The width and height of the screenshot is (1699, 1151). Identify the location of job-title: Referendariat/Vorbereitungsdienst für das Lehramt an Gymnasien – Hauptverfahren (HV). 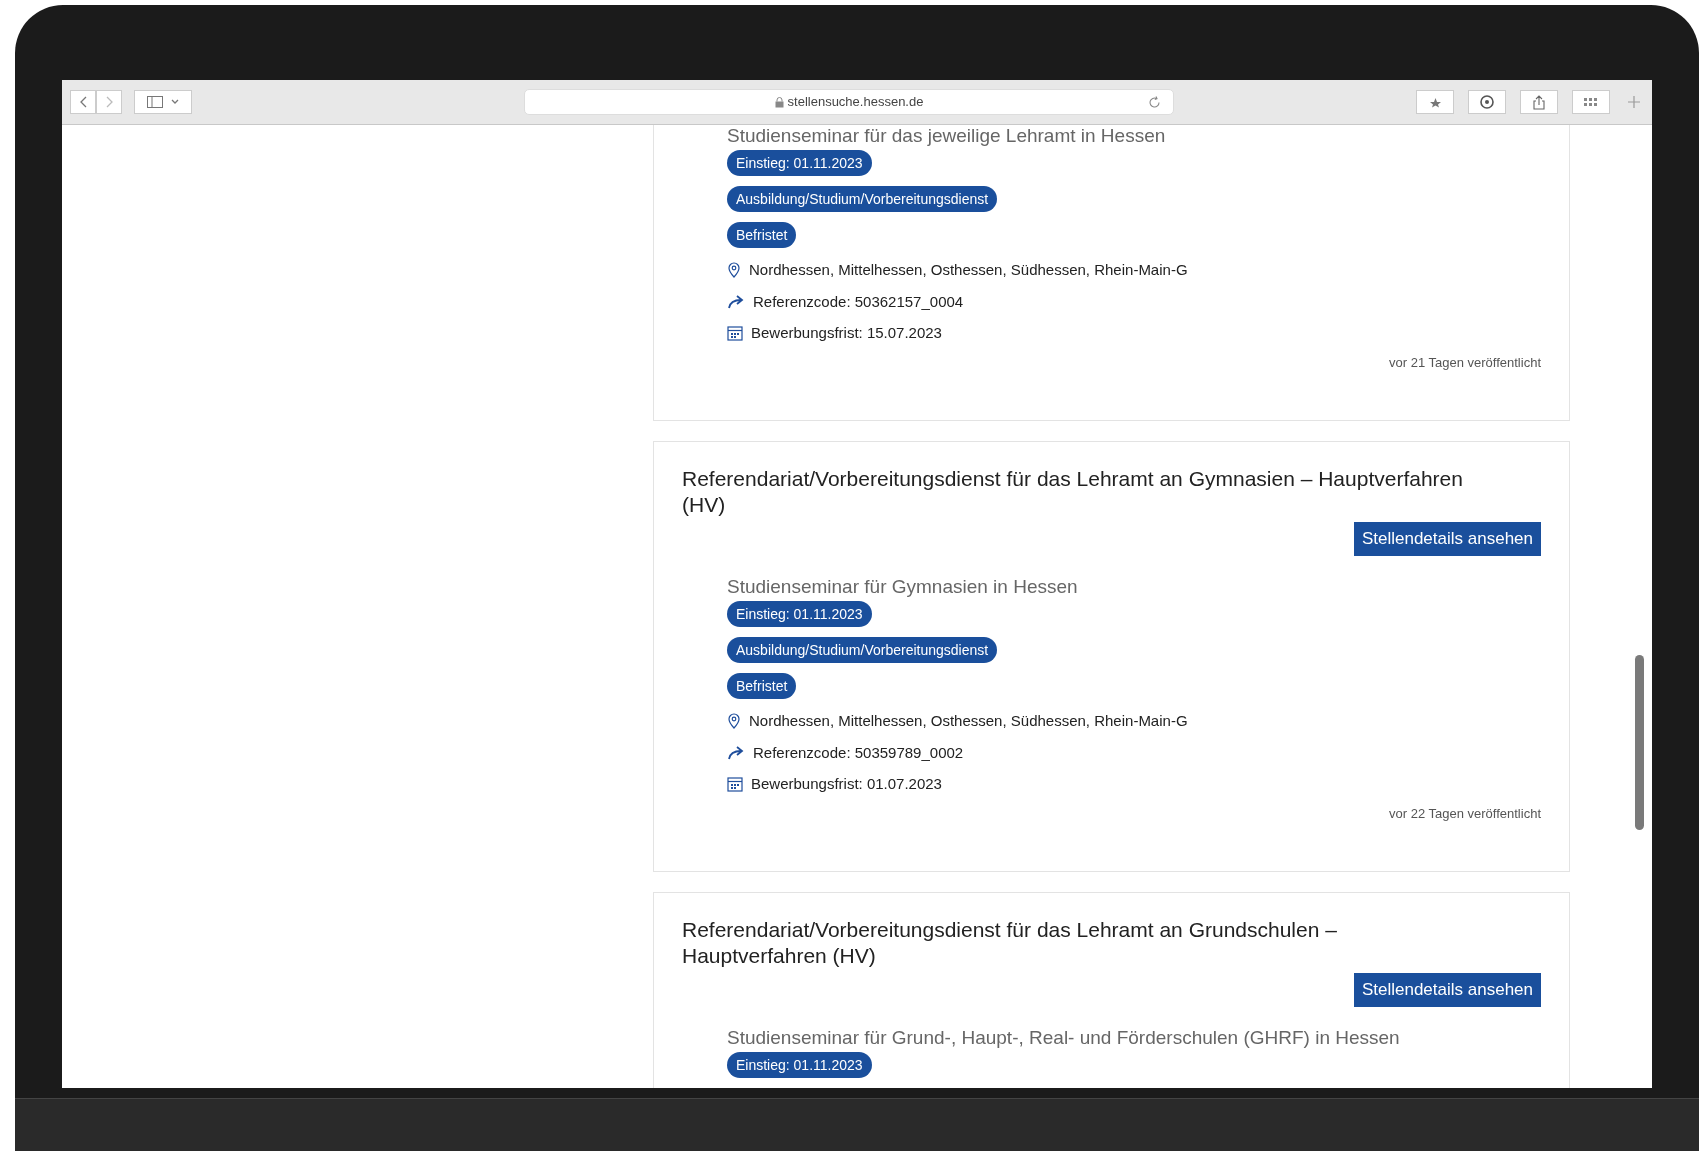
(1073, 492).